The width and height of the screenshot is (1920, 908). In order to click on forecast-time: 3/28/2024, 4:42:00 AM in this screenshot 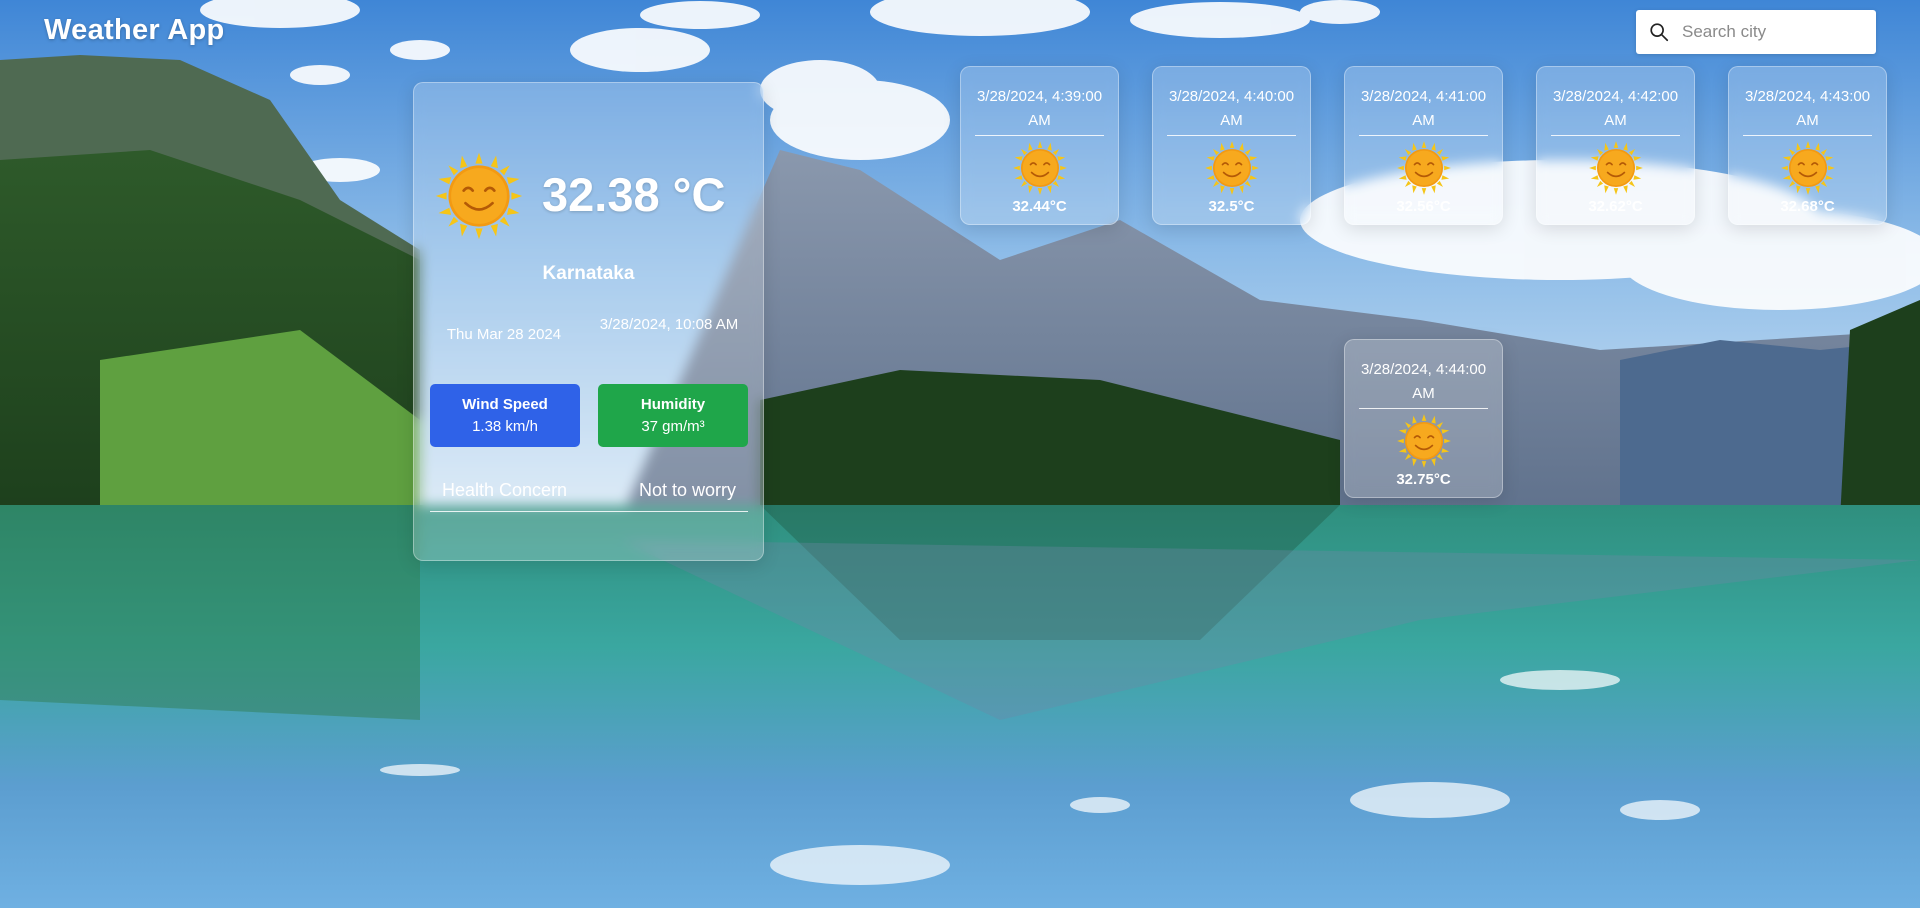, I will do `click(1615, 110)`.